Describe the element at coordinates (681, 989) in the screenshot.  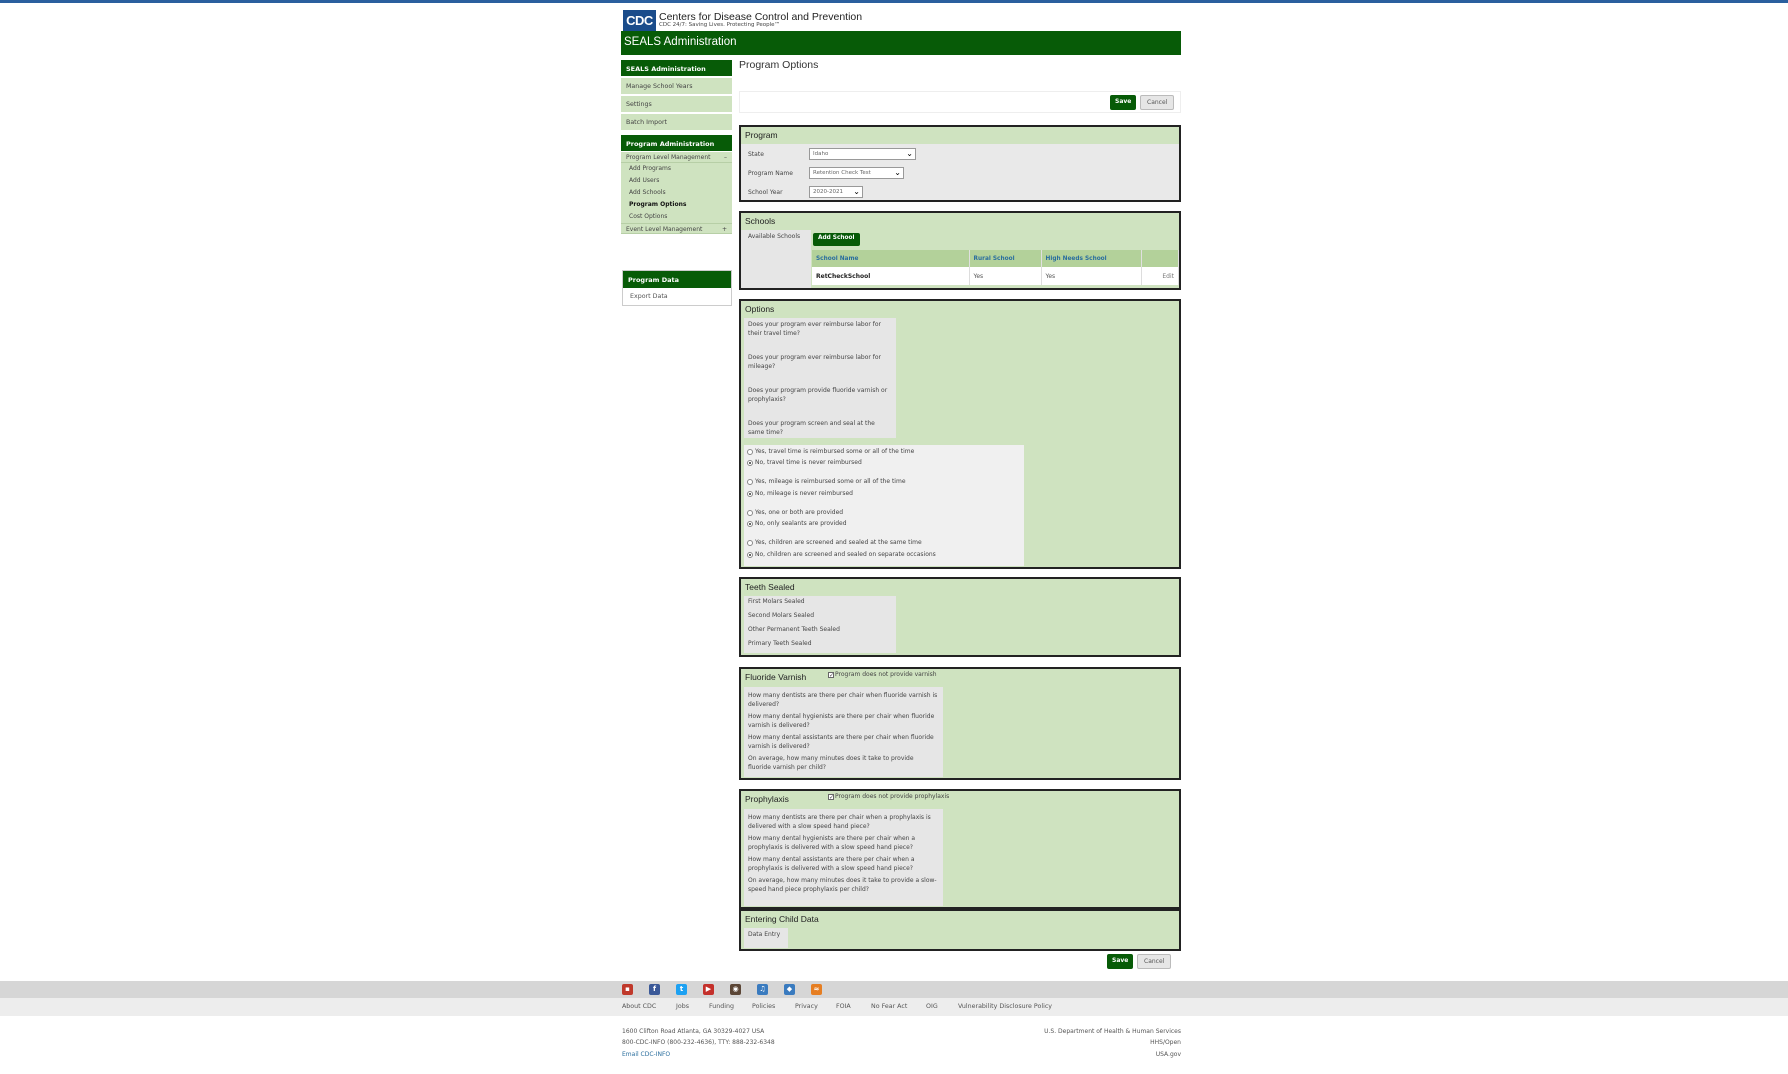
I see `twitter-icon: t` at that location.